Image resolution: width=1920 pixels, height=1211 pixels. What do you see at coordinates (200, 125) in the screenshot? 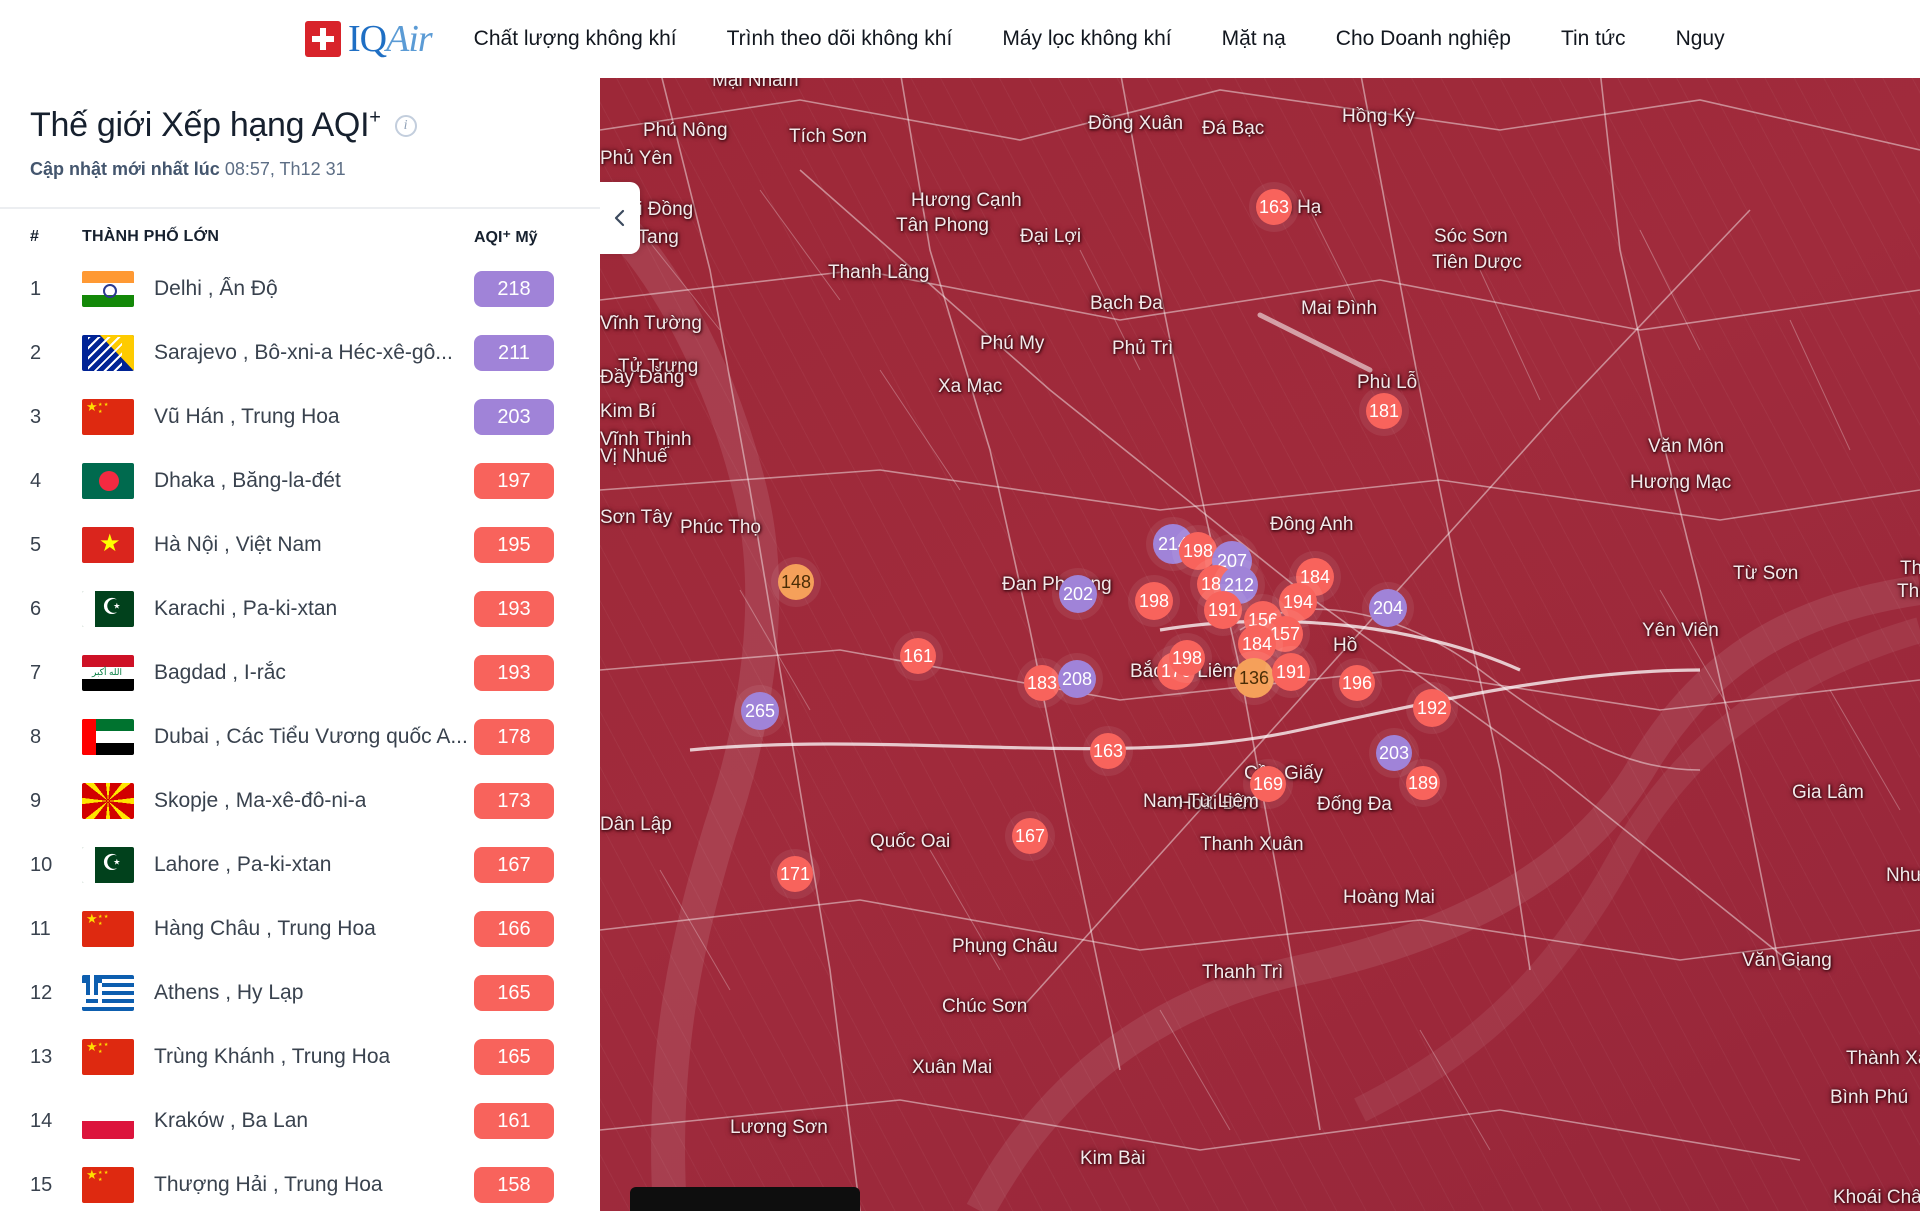
I see `page-title-text: Thế giới Xếp hạng AQI` at bounding box center [200, 125].